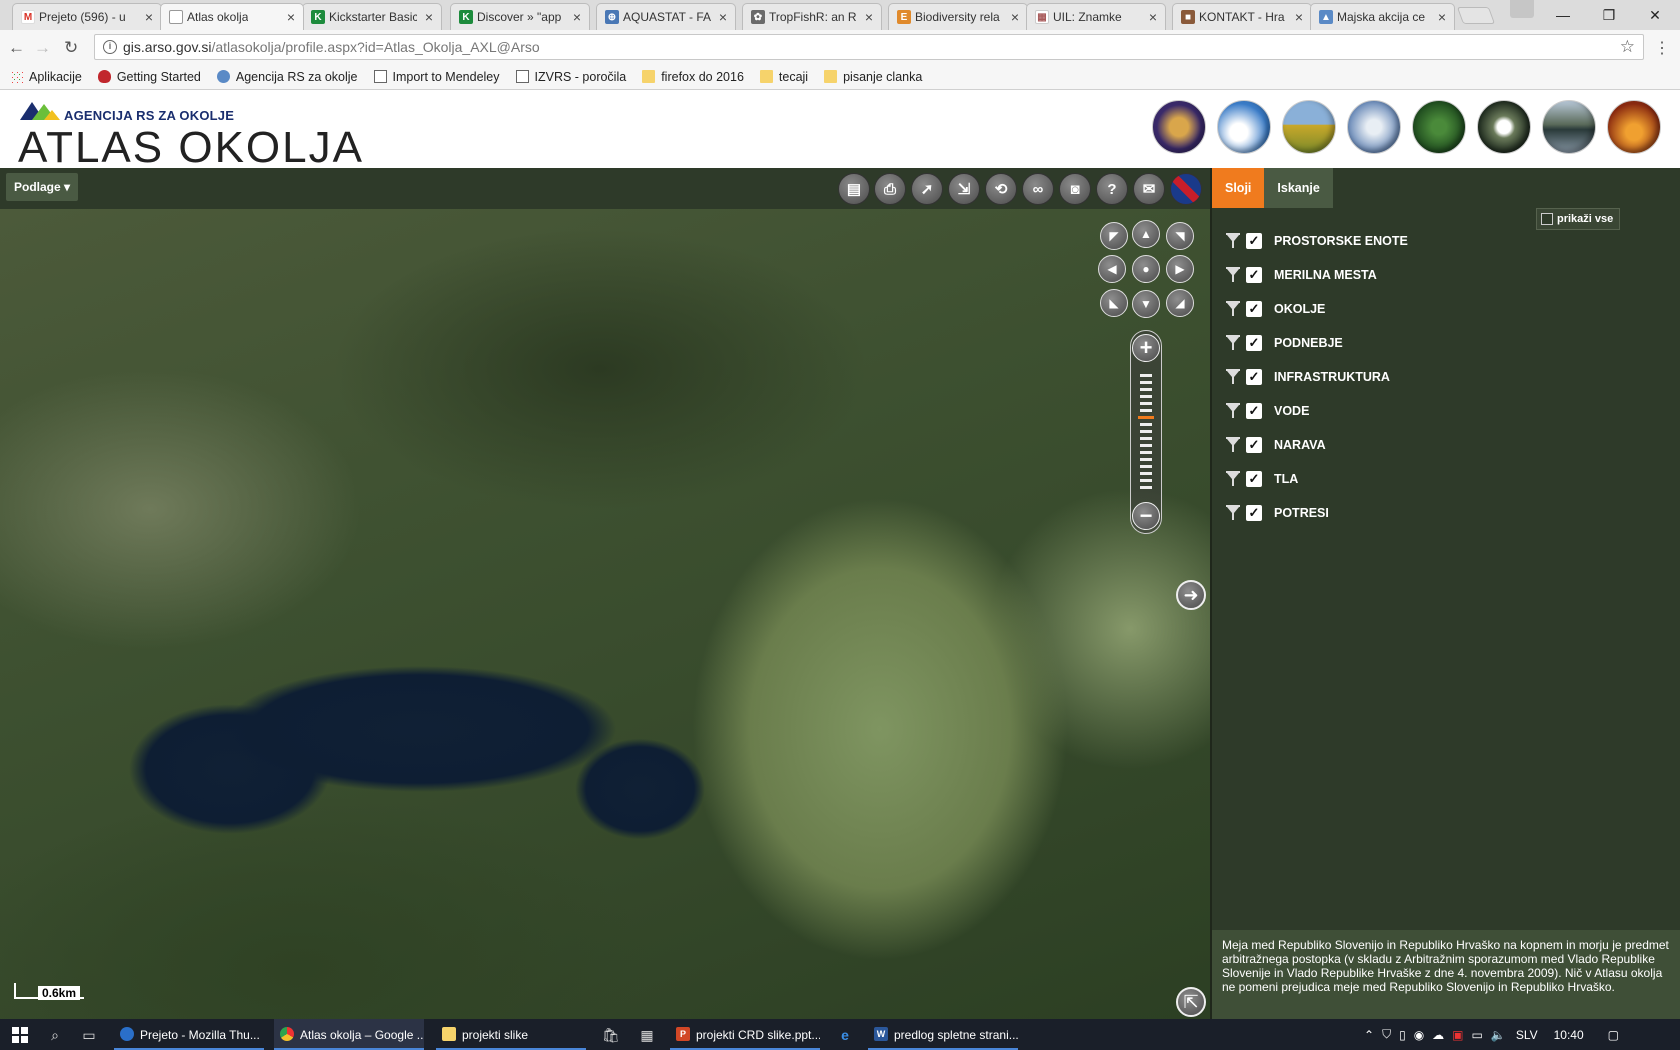 Image resolution: width=1680 pixels, height=1050 pixels. I want to click on bookmark-folder: tecaji, so click(783, 77).